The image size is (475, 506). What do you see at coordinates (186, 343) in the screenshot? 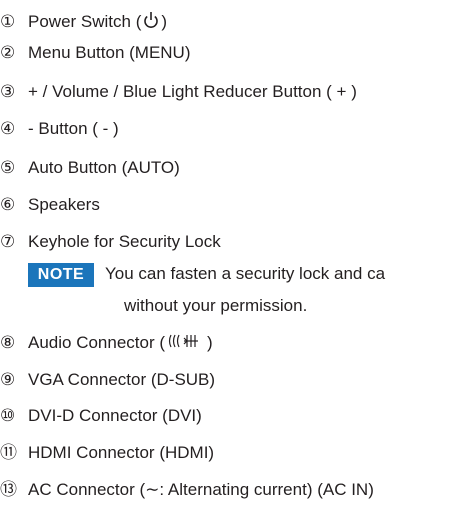
I see `audio-icon` at bounding box center [186, 343].